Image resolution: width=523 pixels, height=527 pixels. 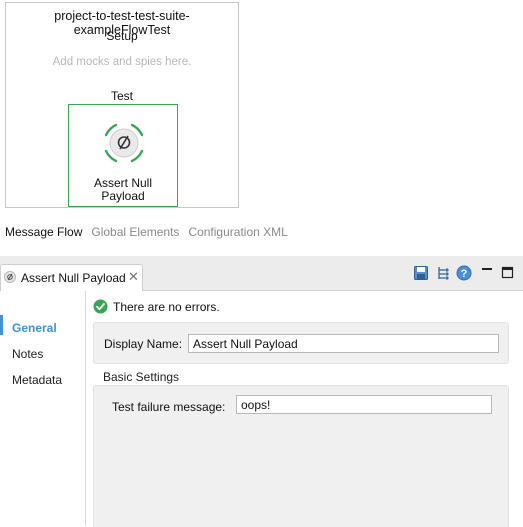 I want to click on tree-icon, so click(x=443, y=273).